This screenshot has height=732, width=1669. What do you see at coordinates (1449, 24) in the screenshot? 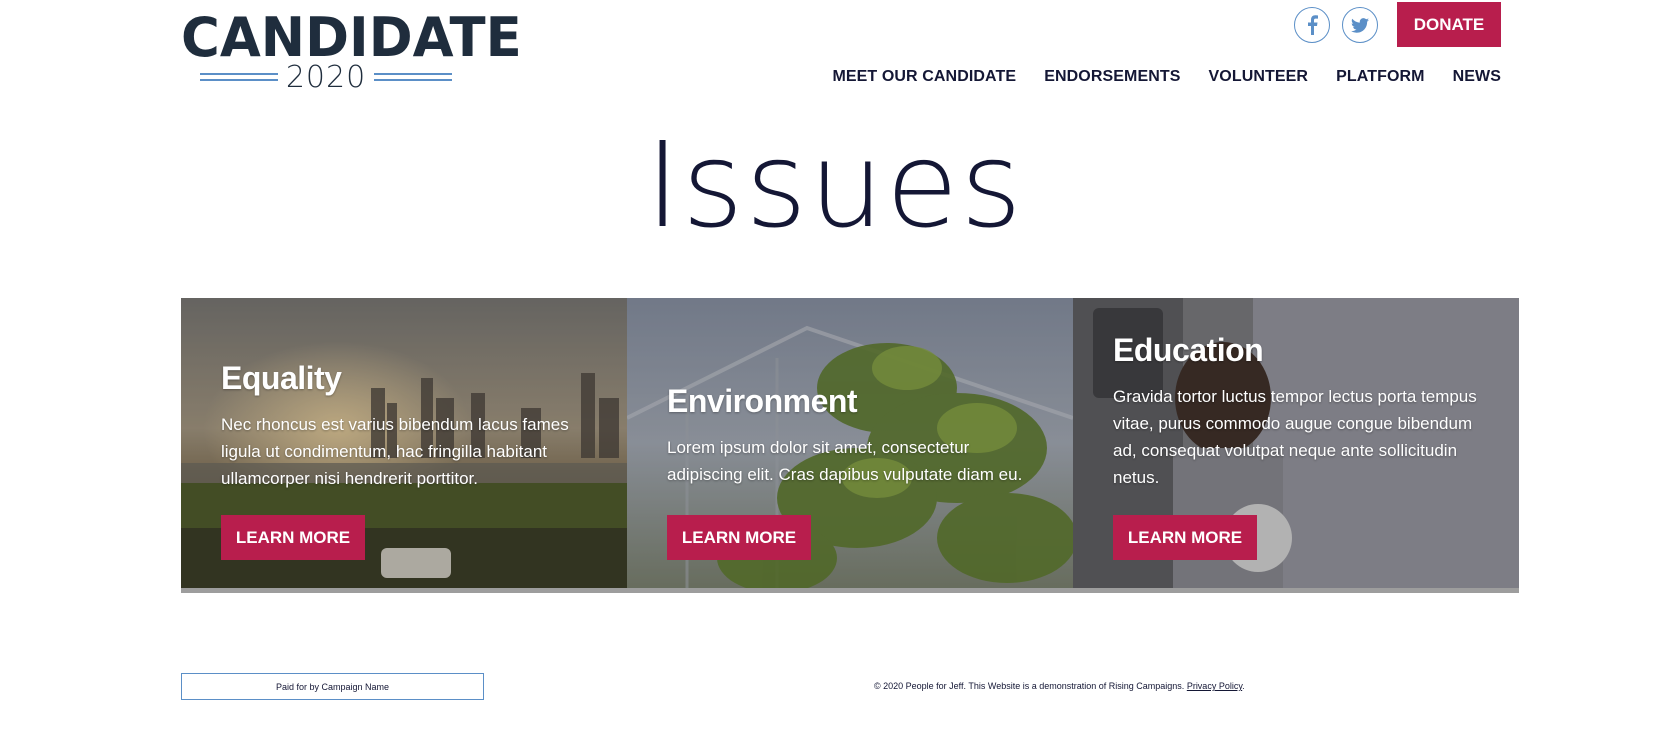
I see `donate-button: DONATE` at bounding box center [1449, 24].